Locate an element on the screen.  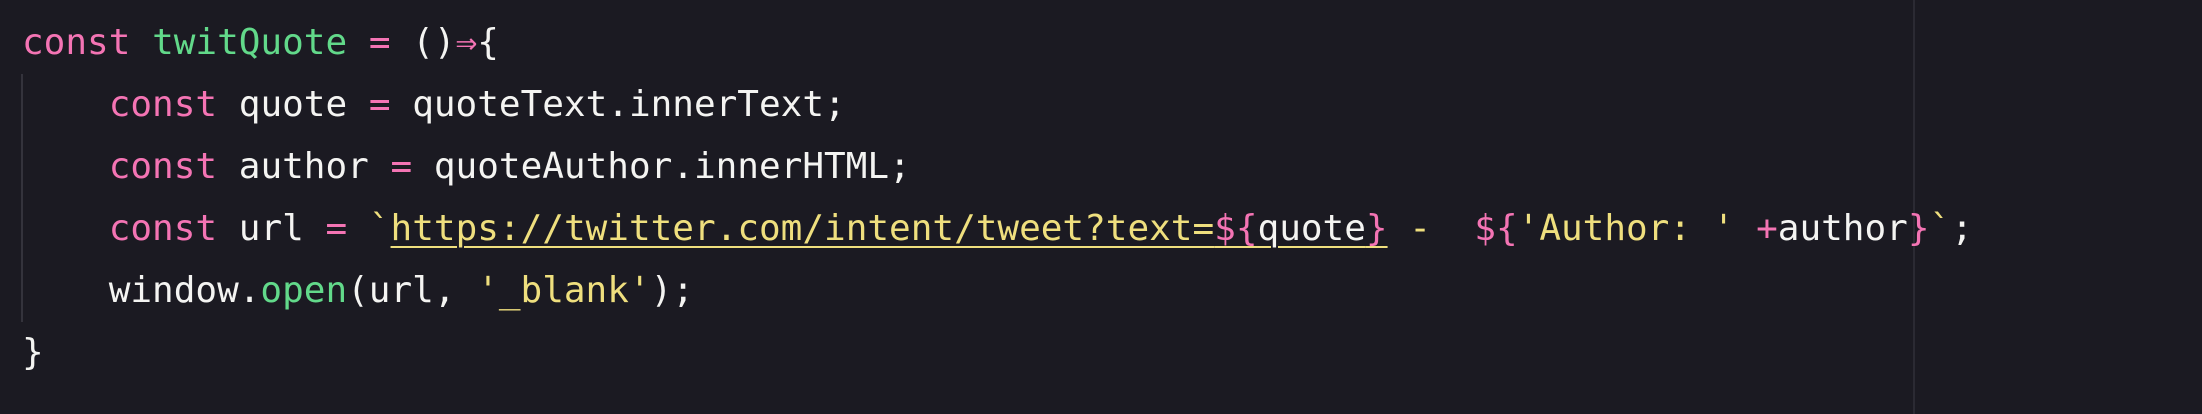
code-line-5: window.open(url, '_blank'); is located at coordinates (358, 291).